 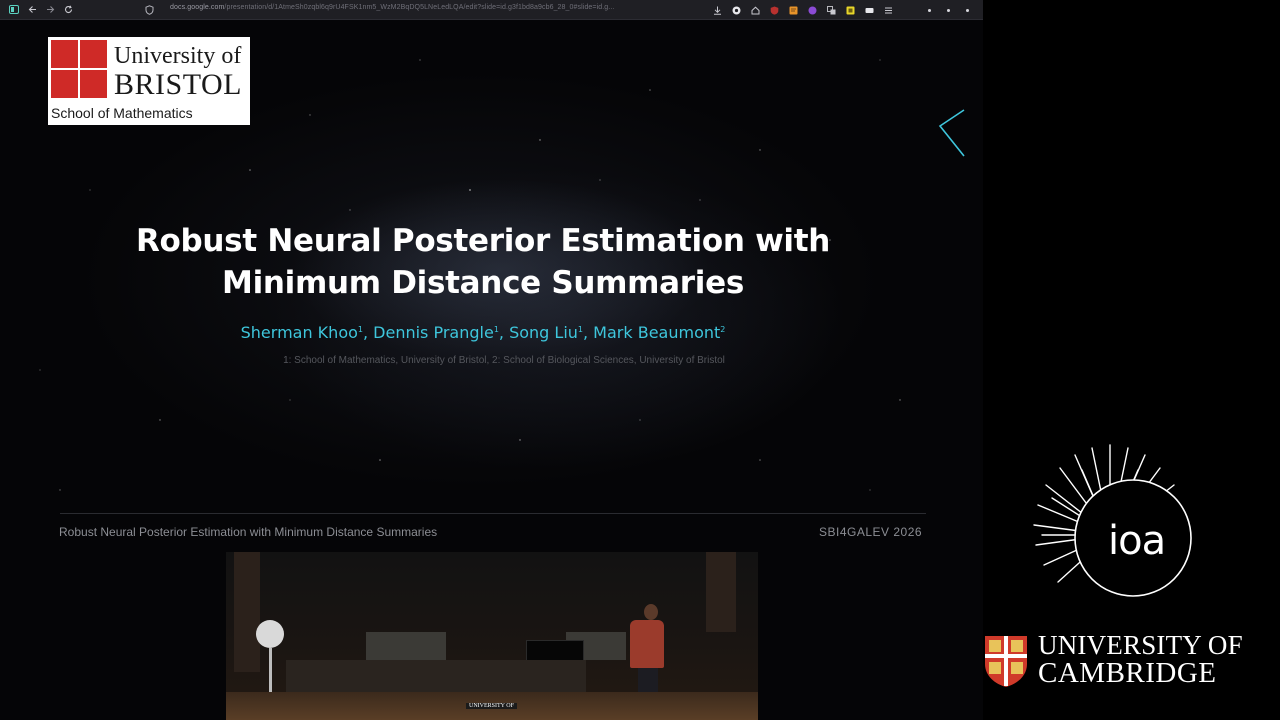 What do you see at coordinates (406, 647) in the screenshot?
I see `webcam-radiator` at bounding box center [406, 647].